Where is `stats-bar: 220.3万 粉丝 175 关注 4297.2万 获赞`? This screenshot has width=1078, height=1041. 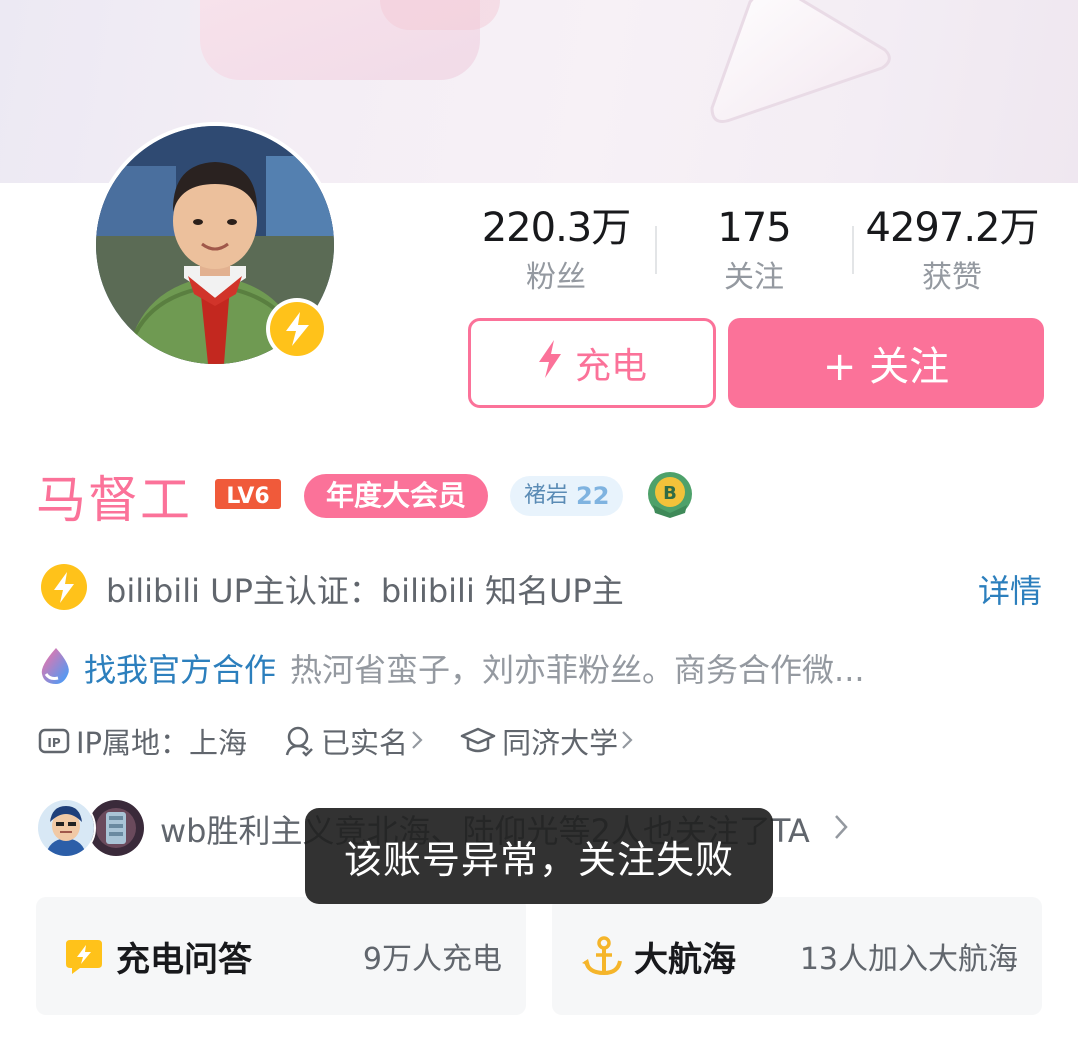 stats-bar: 220.3万 粉丝 175 关注 4297.2万 获赞 is located at coordinates (756, 250).